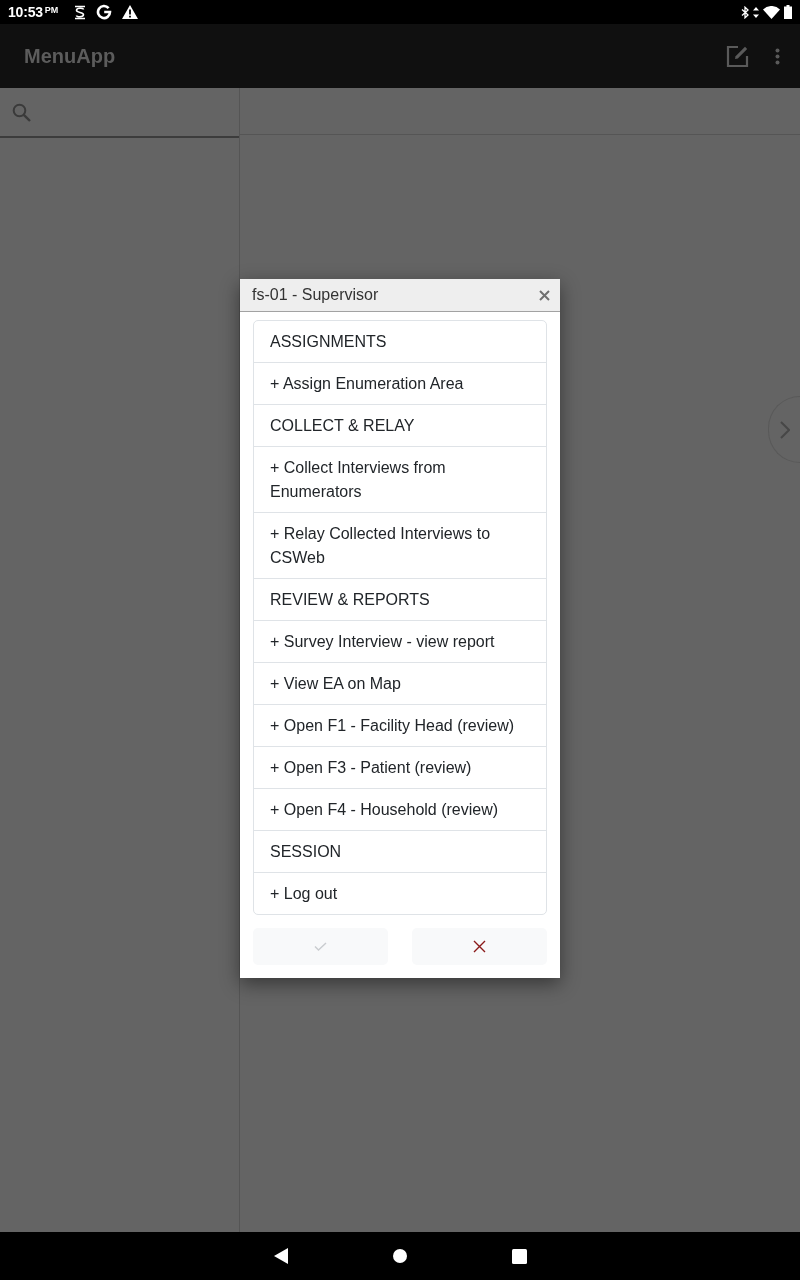 The height and width of the screenshot is (1280, 800). I want to click on menu-item: REVIEW & REPORTS, so click(400, 600).